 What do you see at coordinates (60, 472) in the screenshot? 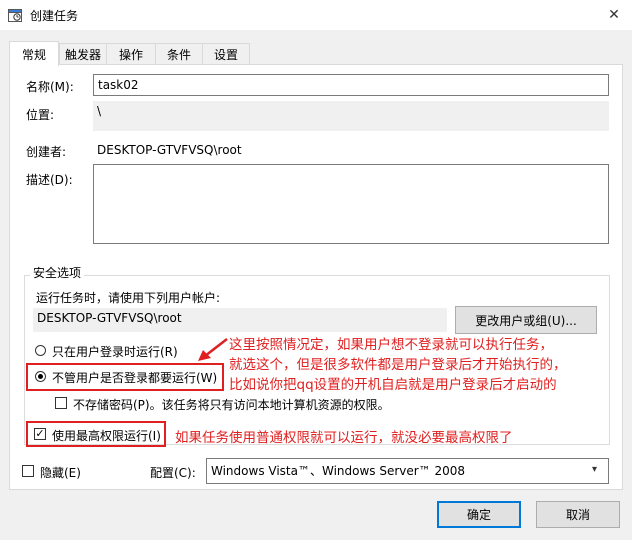
I see `hidden-label: 隐藏(E)` at bounding box center [60, 472].